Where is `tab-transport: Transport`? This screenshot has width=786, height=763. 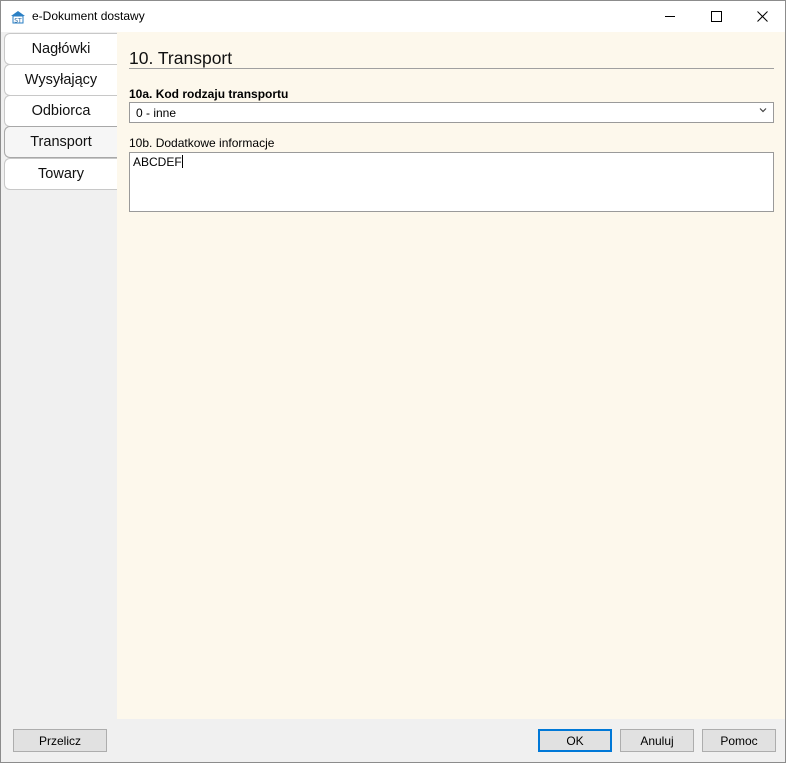
tab-transport: Transport is located at coordinates (60, 142).